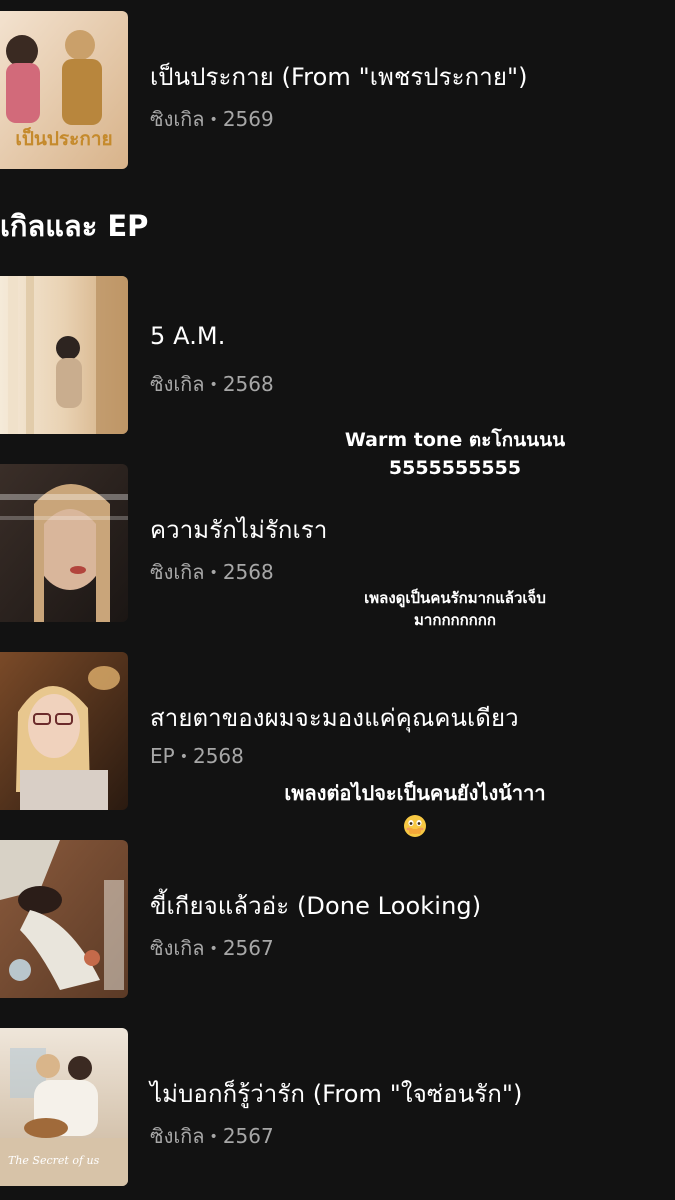 The height and width of the screenshot is (1200, 675). What do you see at coordinates (238, 529) in the screenshot?
I see `track-title: ความรักไม่รักเรา` at bounding box center [238, 529].